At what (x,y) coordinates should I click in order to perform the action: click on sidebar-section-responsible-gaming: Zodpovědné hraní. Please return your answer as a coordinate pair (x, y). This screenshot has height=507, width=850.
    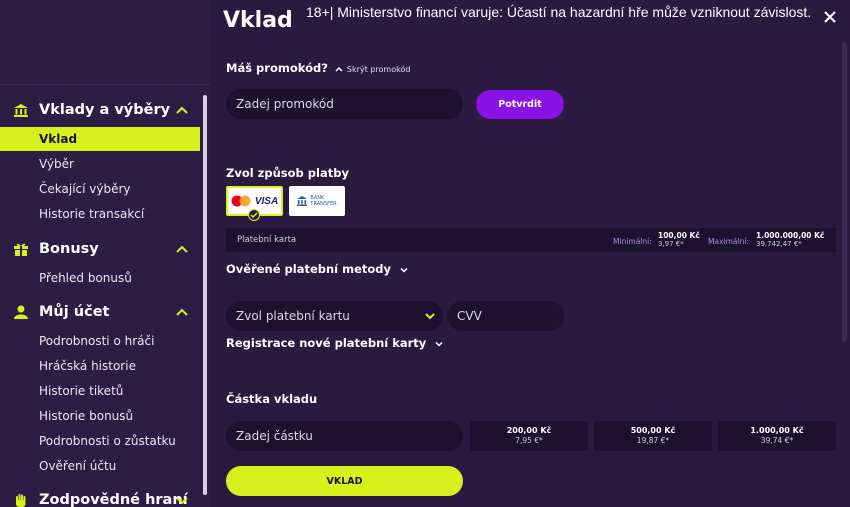
    Looking at the image, I should click on (100, 497).